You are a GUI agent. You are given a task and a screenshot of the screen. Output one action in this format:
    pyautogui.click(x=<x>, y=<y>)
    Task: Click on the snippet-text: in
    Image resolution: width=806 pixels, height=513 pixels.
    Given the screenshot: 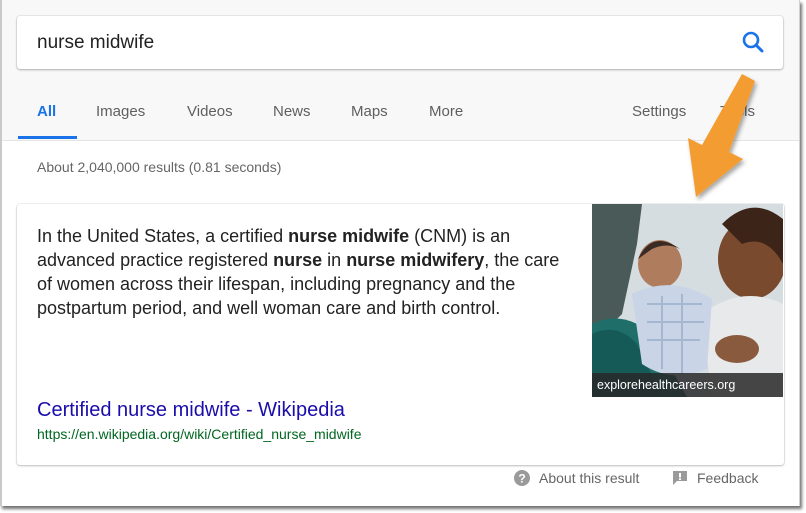 What is the action you would take?
    pyautogui.click(x=334, y=260)
    